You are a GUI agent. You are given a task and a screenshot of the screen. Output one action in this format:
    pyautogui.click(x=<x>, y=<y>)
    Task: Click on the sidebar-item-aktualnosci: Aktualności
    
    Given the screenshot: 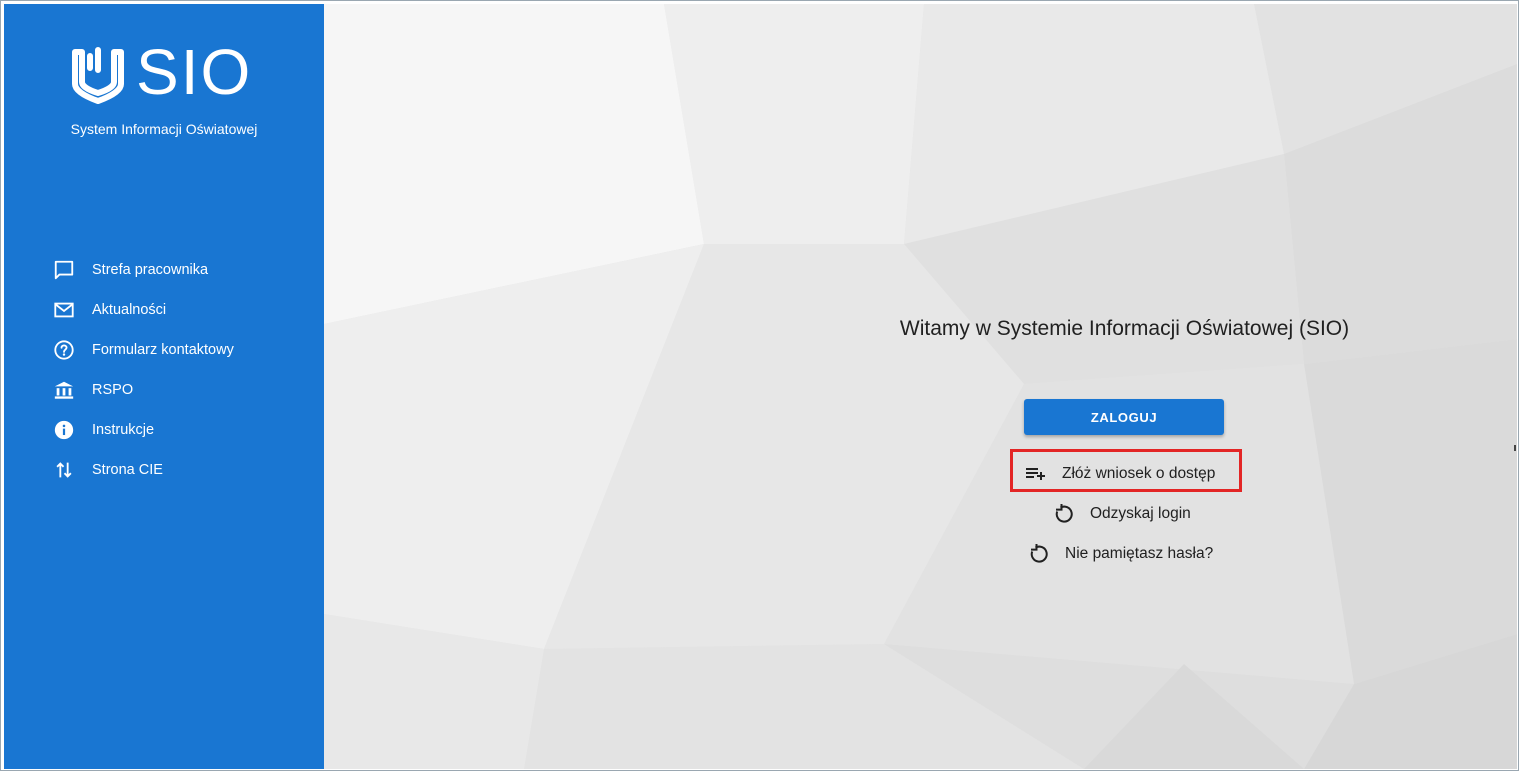 What is the action you would take?
    pyautogui.click(x=164, y=310)
    